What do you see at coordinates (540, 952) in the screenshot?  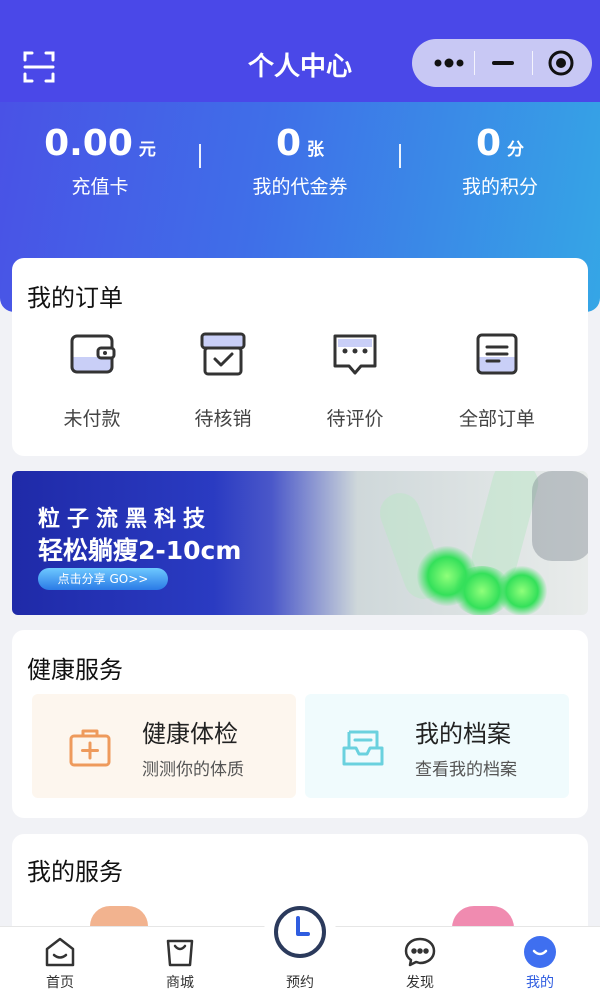 I see `smile-face-icon` at bounding box center [540, 952].